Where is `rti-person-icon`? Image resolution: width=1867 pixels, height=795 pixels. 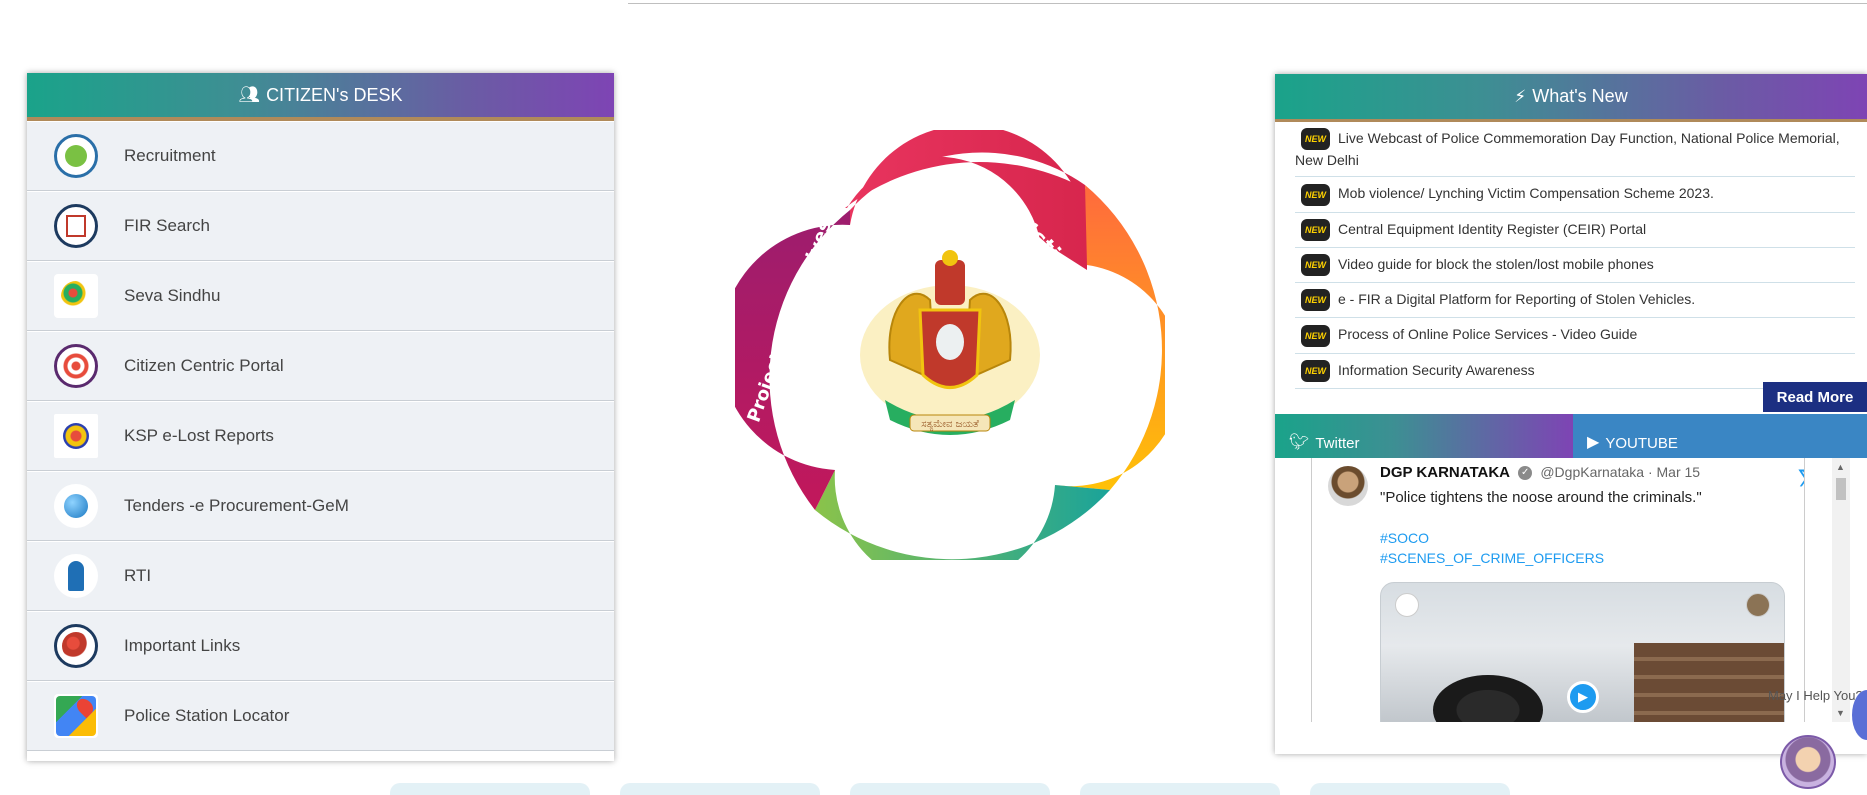
rti-person-icon is located at coordinates (76, 576).